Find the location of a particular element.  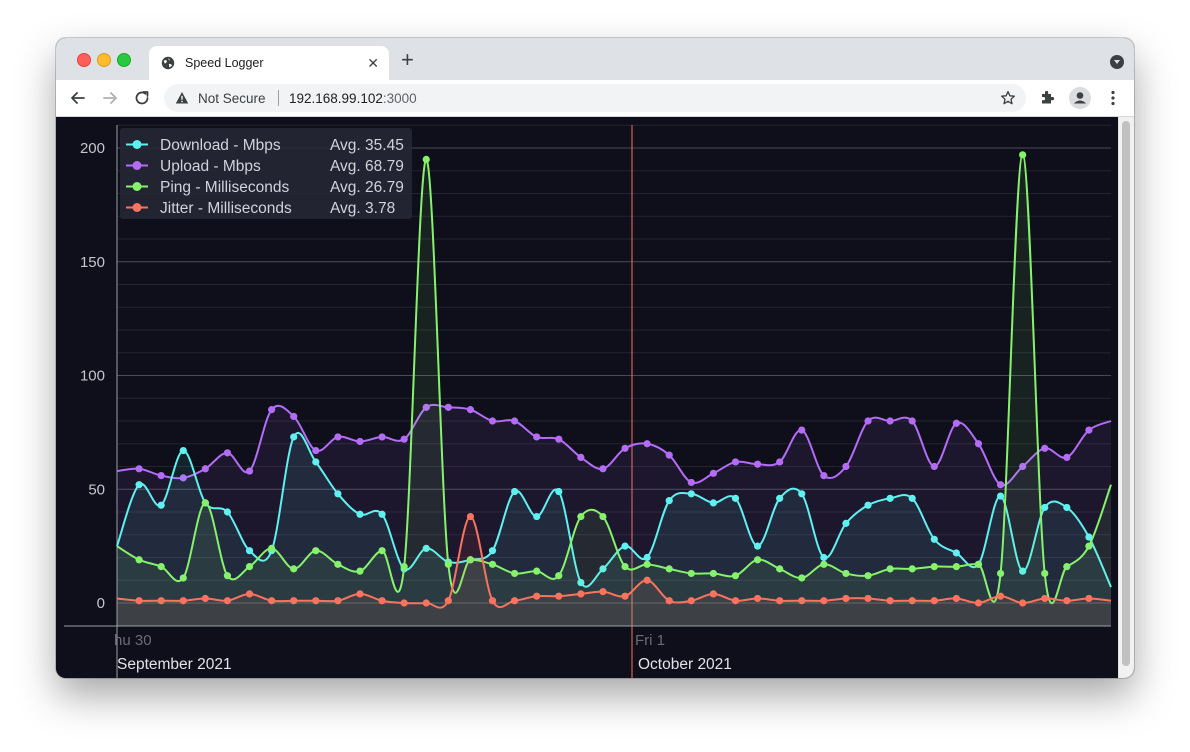

address-bar: Not Secure 192.168.99.102:3000 is located at coordinates (595, 98).